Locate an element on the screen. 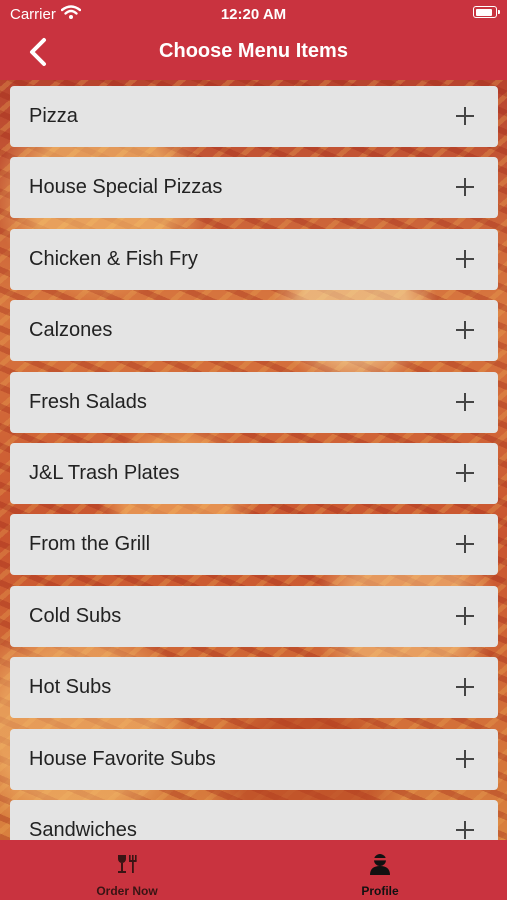  menu-category-row: Hot Subs is located at coordinates (254, 688).